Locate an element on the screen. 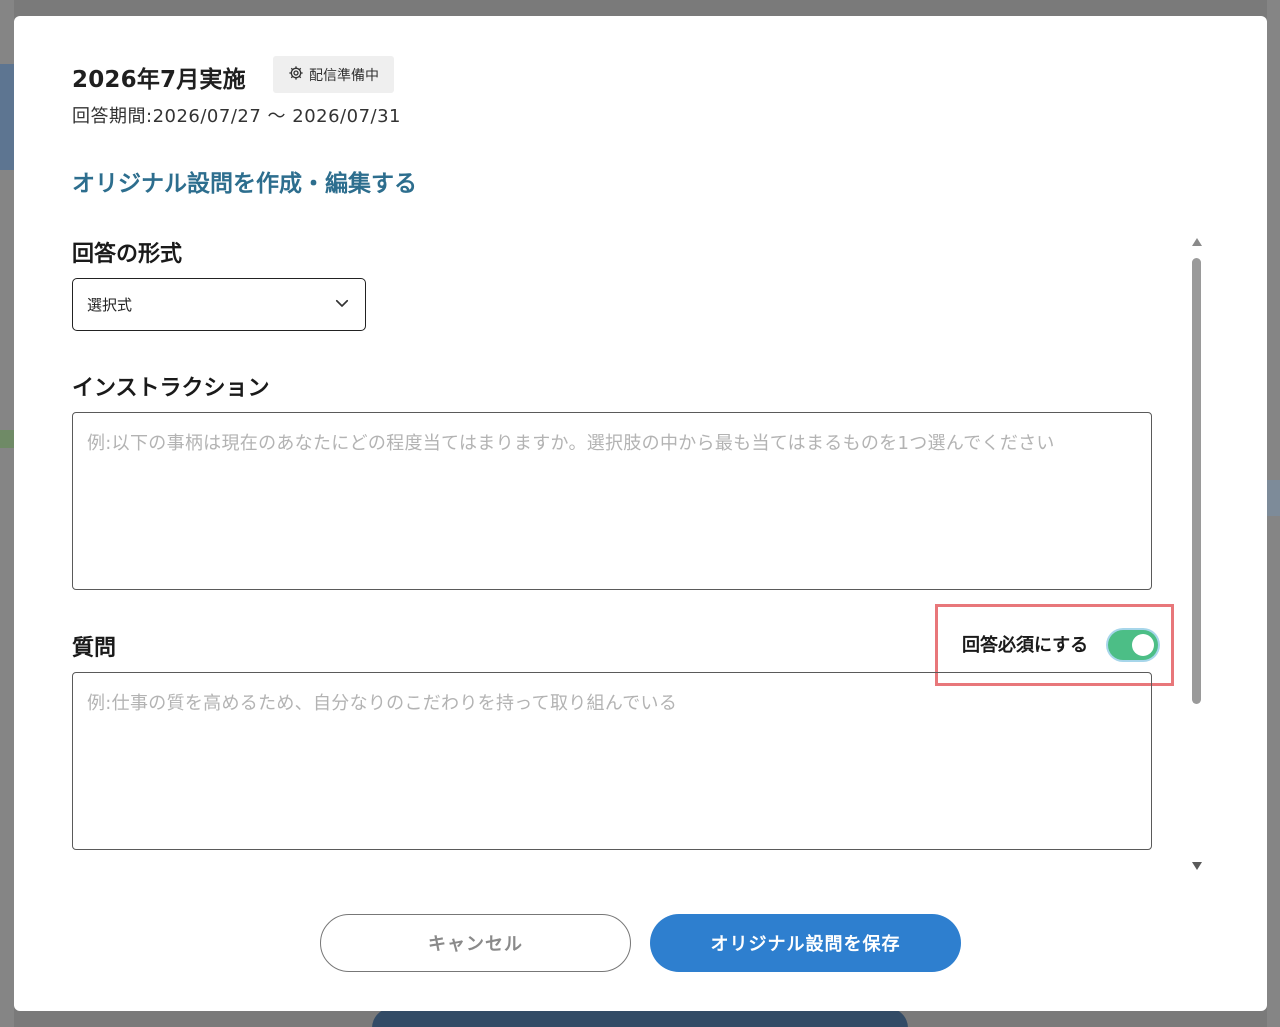 Image resolution: width=1280 pixels, height=1027 pixels. background-left-badge is located at coordinates (7, 439).